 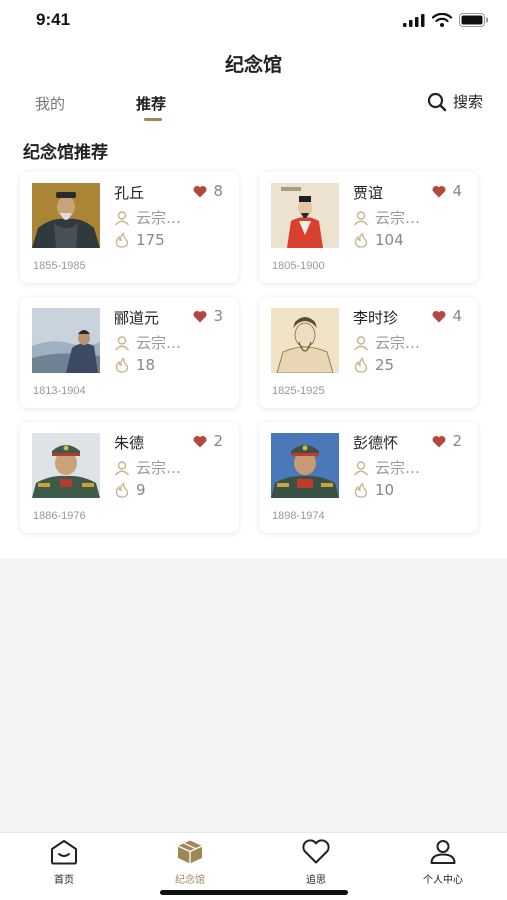 What do you see at coordinates (253, 20) in the screenshot?
I see `status-bar: 9:41` at bounding box center [253, 20].